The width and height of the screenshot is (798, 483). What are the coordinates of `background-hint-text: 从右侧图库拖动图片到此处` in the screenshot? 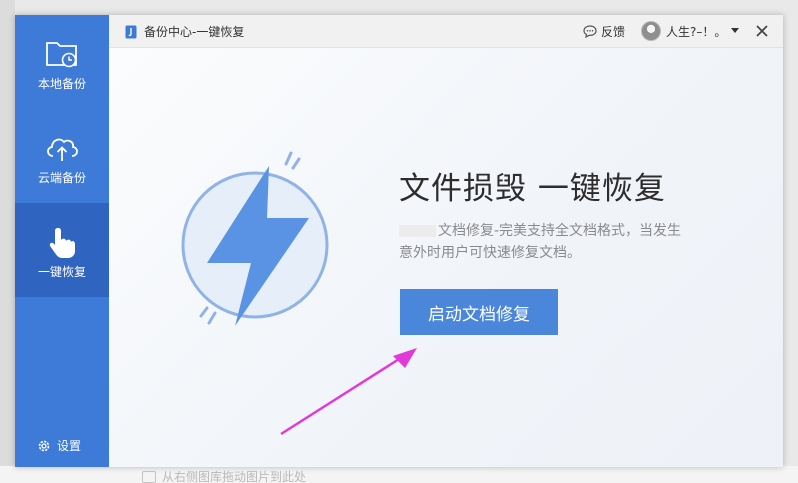 It's located at (234, 476).